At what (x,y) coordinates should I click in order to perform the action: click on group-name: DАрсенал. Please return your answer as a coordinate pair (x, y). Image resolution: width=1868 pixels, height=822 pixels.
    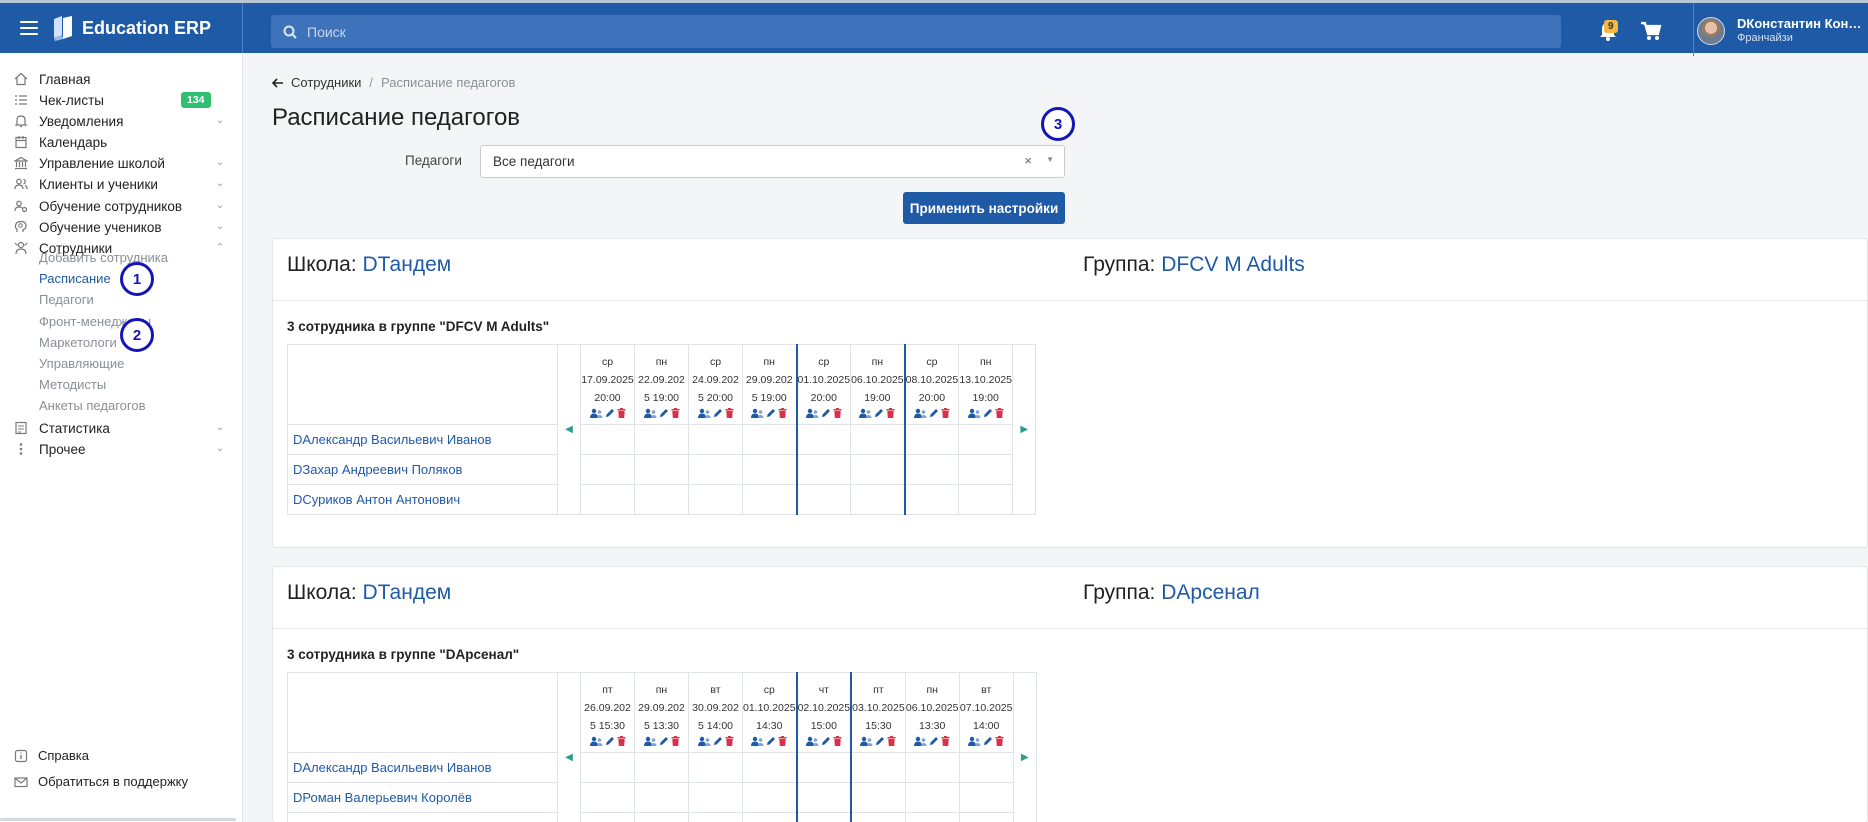
    Looking at the image, I should click on (1210, 592).